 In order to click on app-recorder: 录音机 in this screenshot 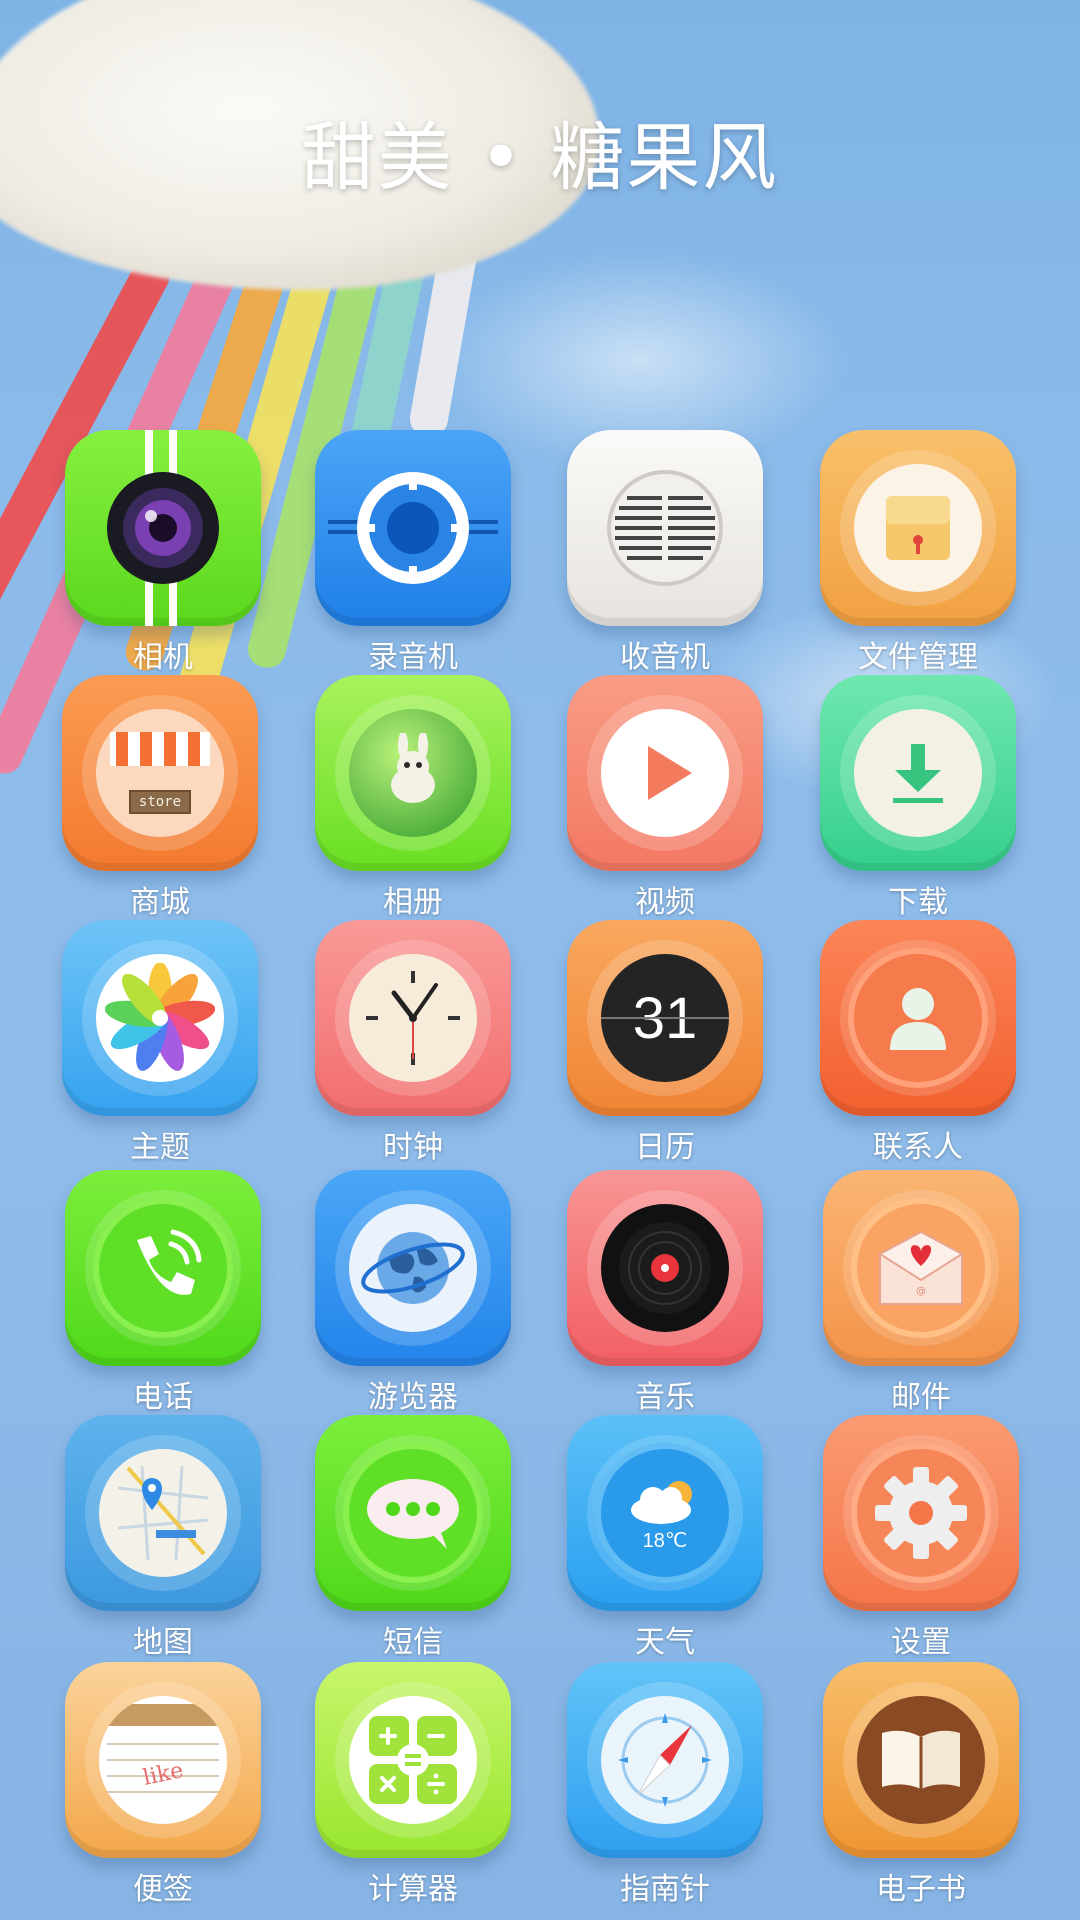, I will do `click(413, 555)`.